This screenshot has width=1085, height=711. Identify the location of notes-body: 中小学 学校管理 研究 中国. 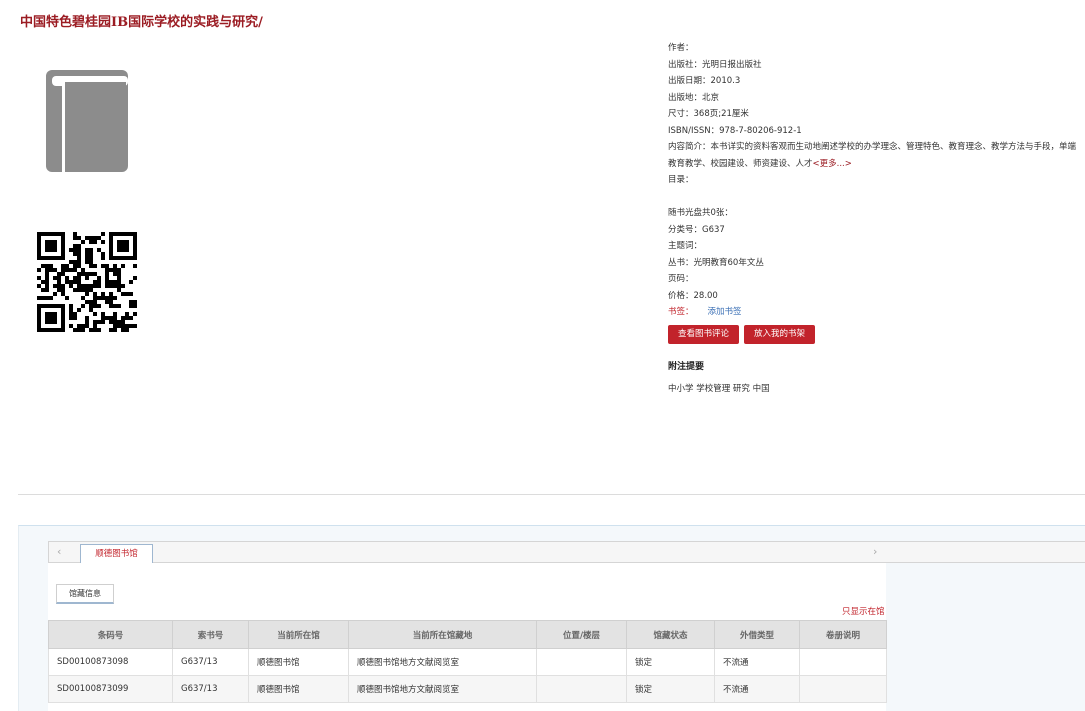
(719, 389).